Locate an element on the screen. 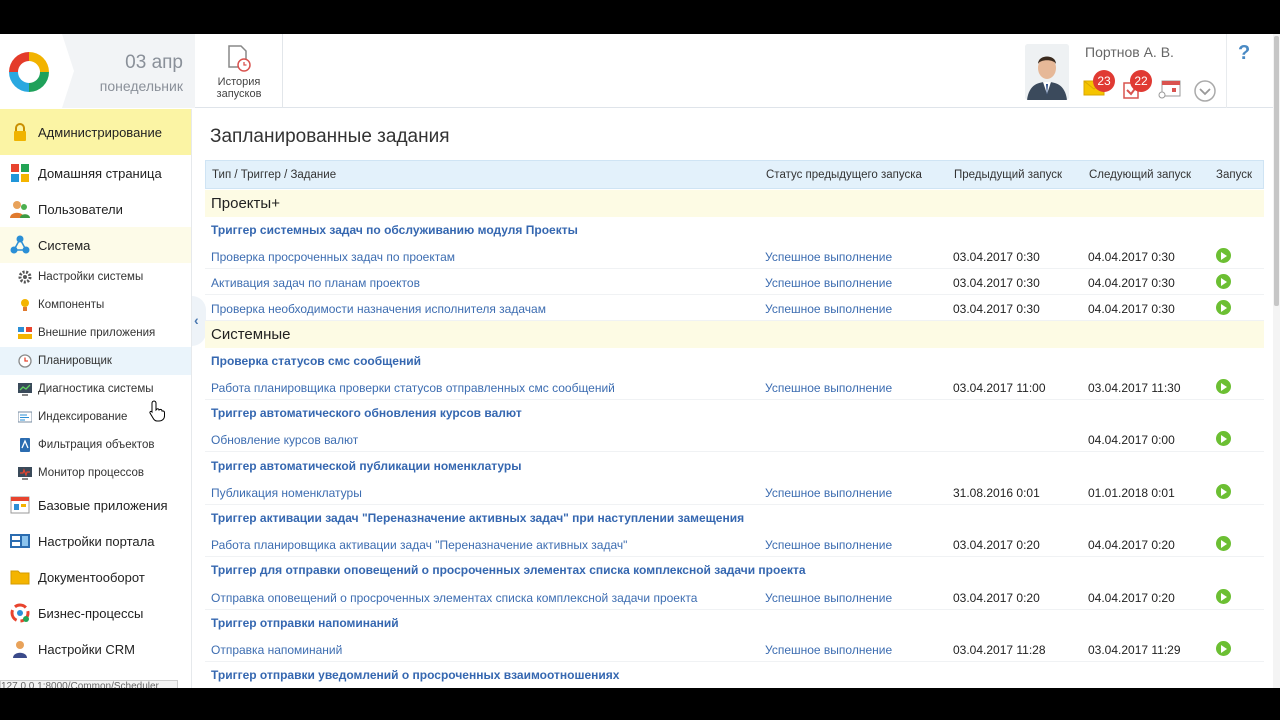 The height and width of the screenshot is (720, 1280). sidebar-item-object-filter: Фильтрация объектов is located at coordinates (95, 445).